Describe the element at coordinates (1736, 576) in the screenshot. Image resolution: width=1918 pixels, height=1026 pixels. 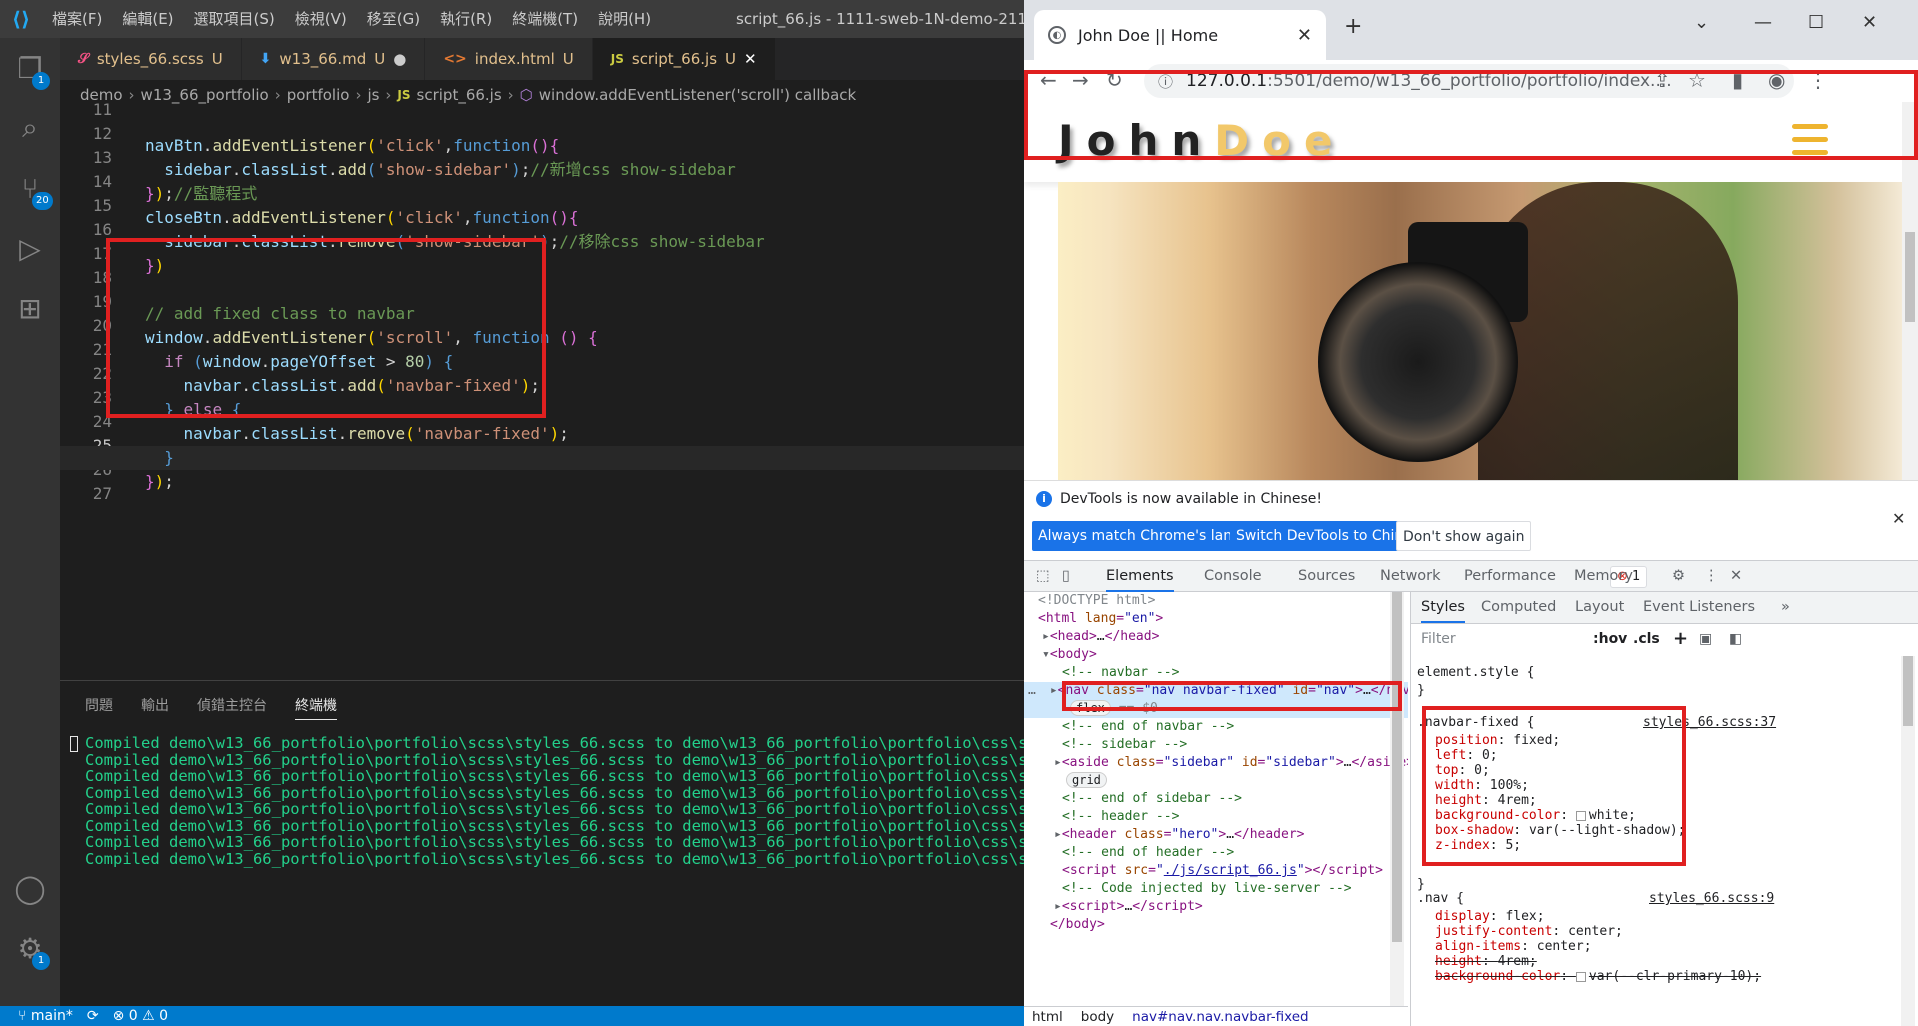
I see `close-devtools-icon: ✕` at that location.